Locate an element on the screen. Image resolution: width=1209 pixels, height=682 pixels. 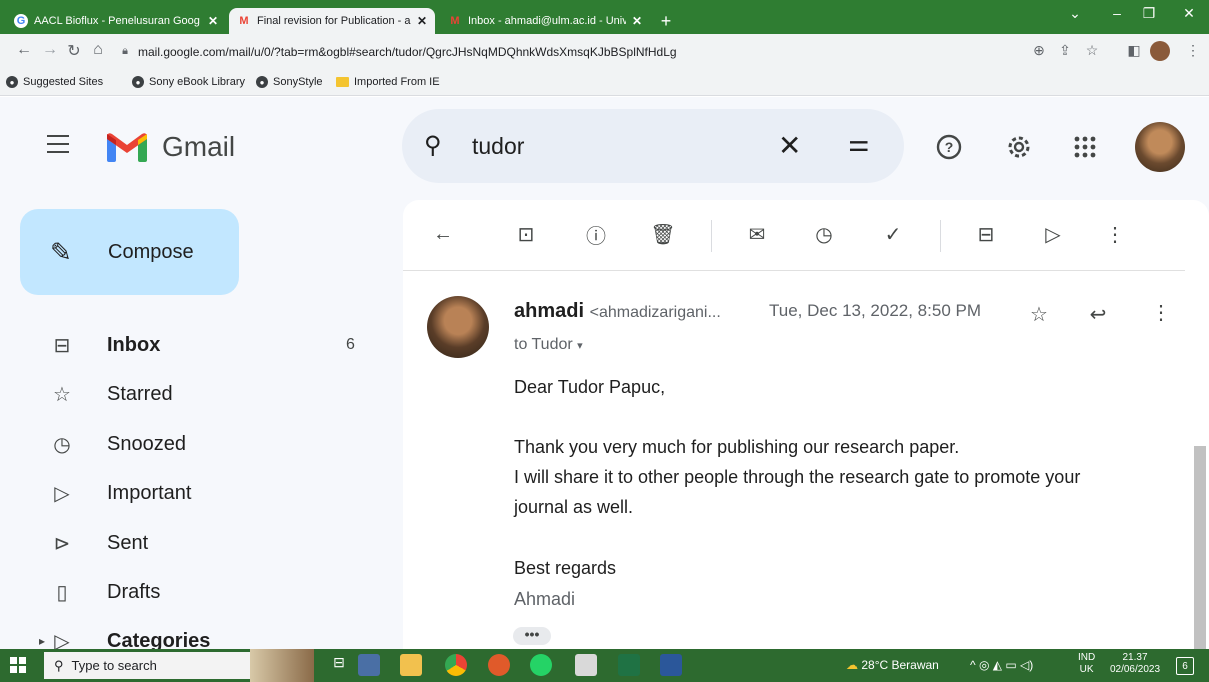
mark-unread-icon: ✉︎ is located at coordinates (757, 234).